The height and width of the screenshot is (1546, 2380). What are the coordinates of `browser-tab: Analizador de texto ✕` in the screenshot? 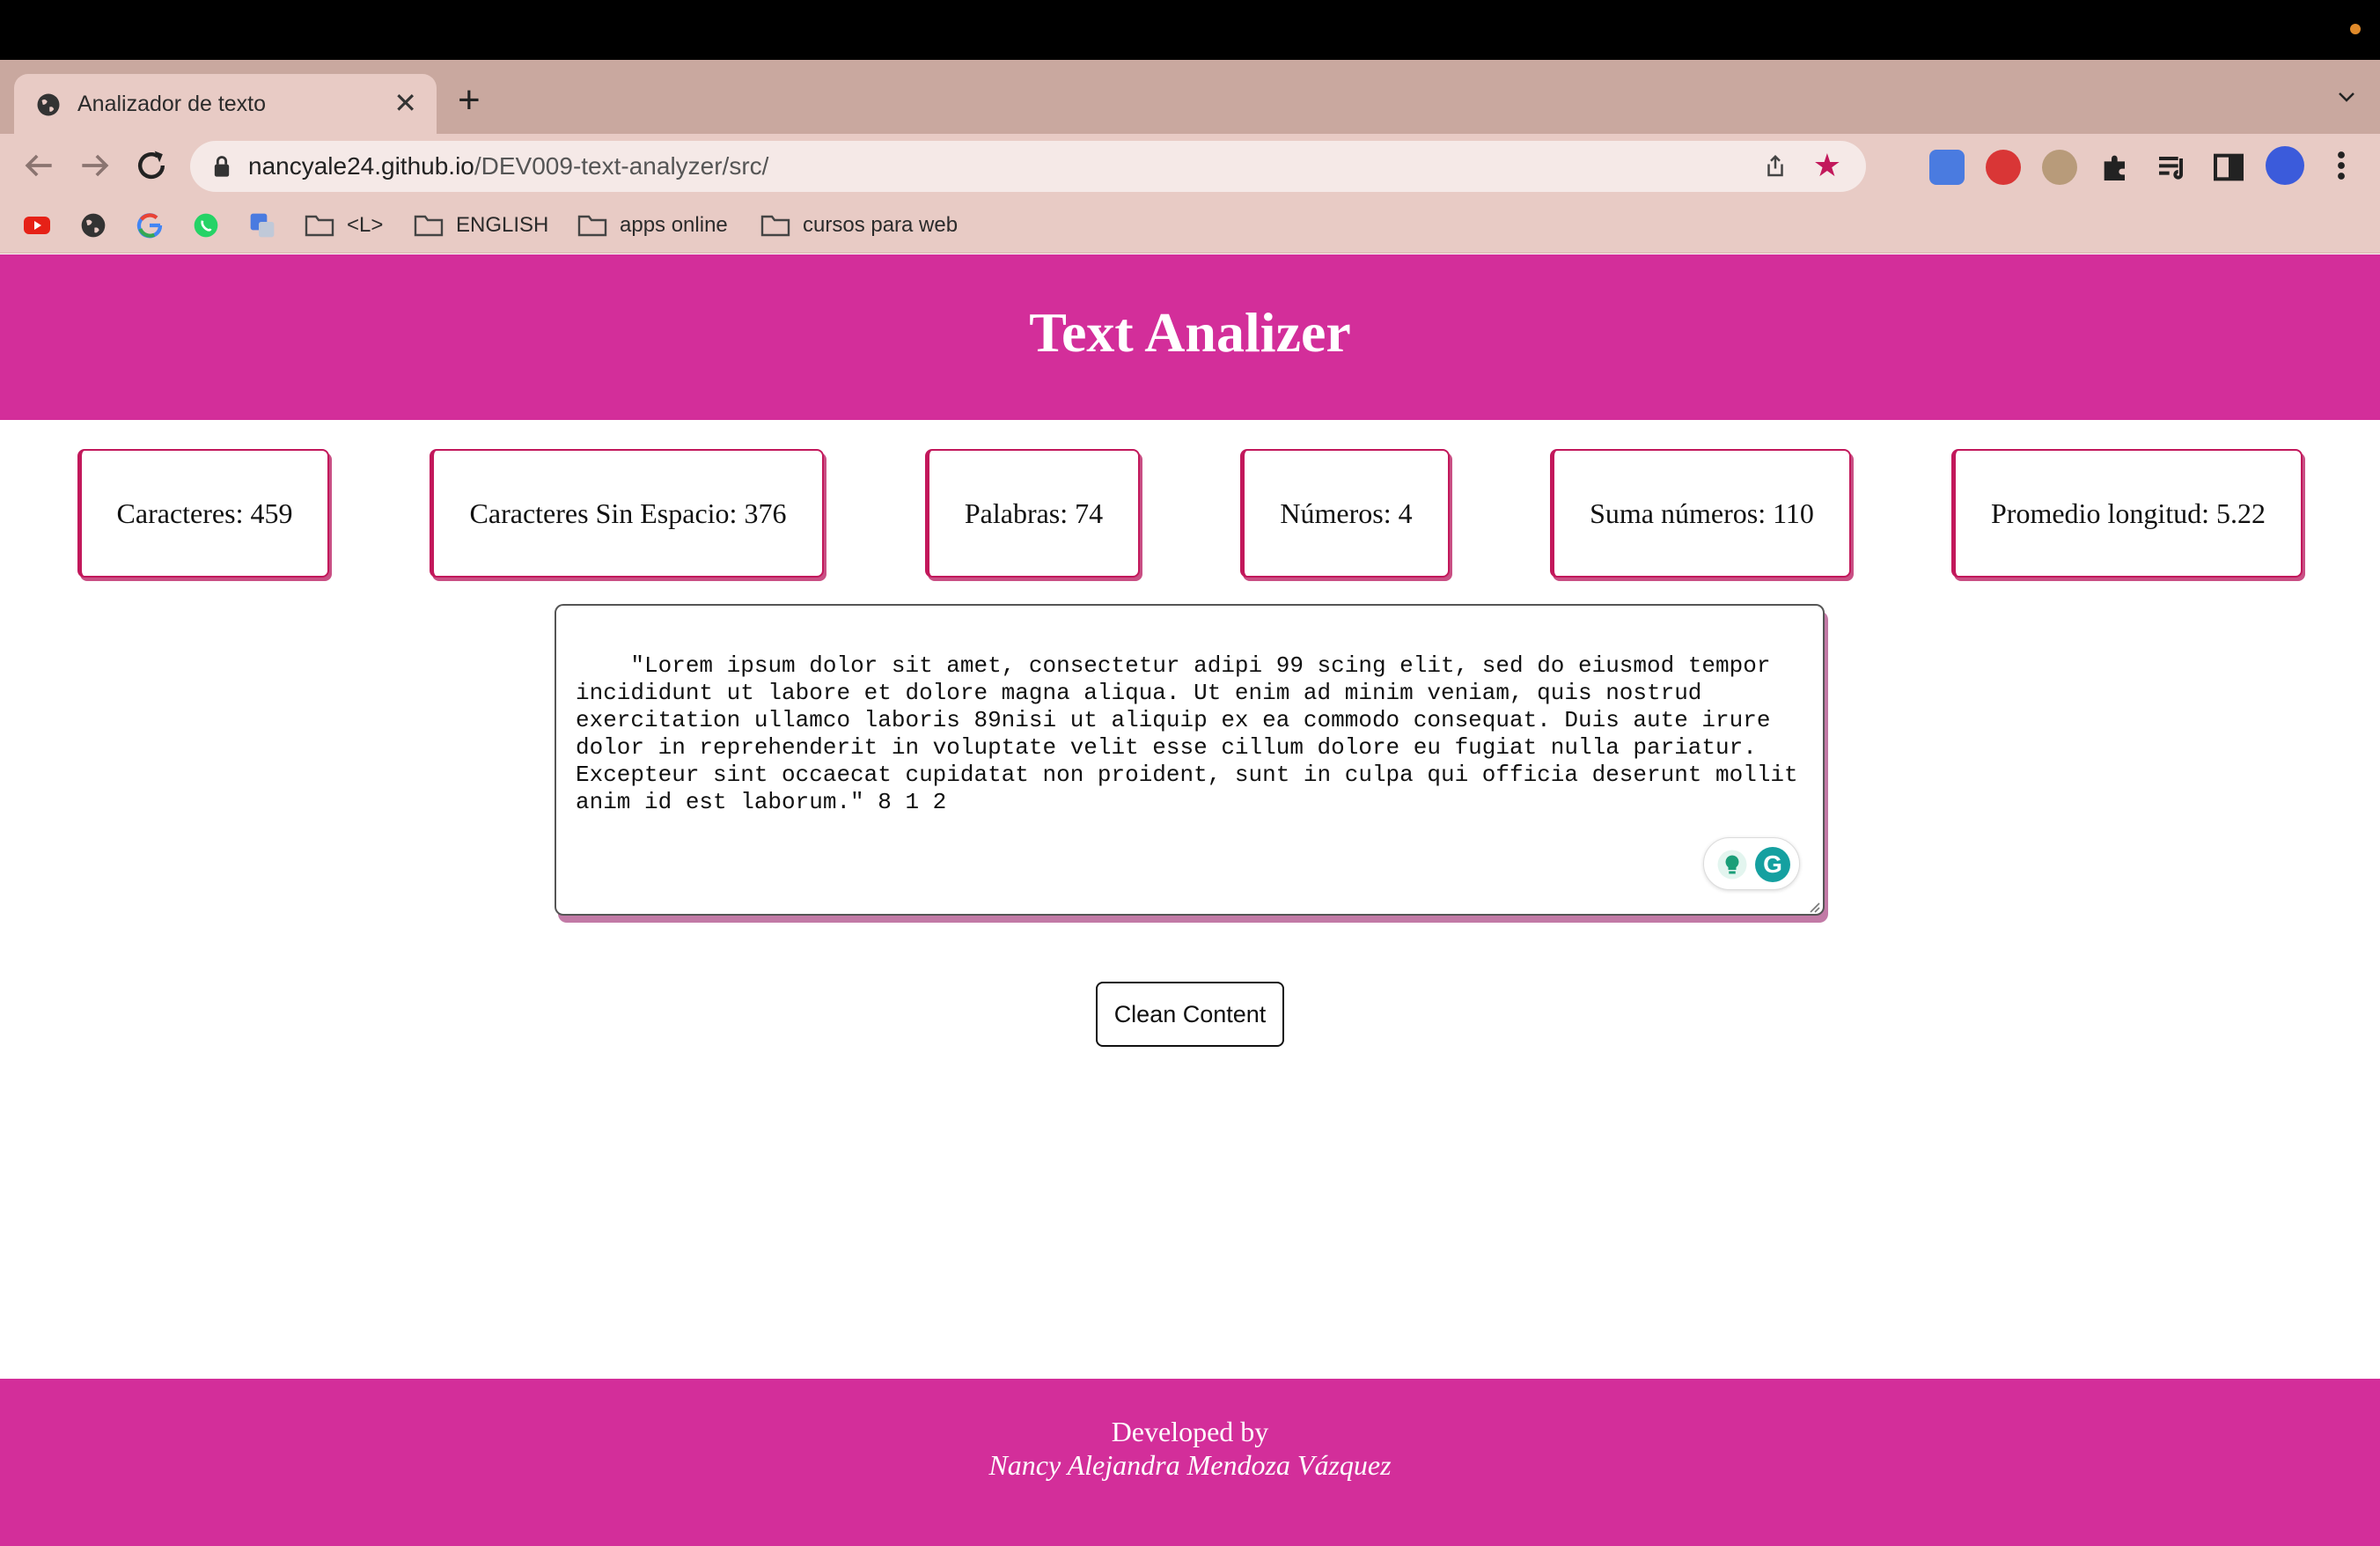 It's located at (225, 104).